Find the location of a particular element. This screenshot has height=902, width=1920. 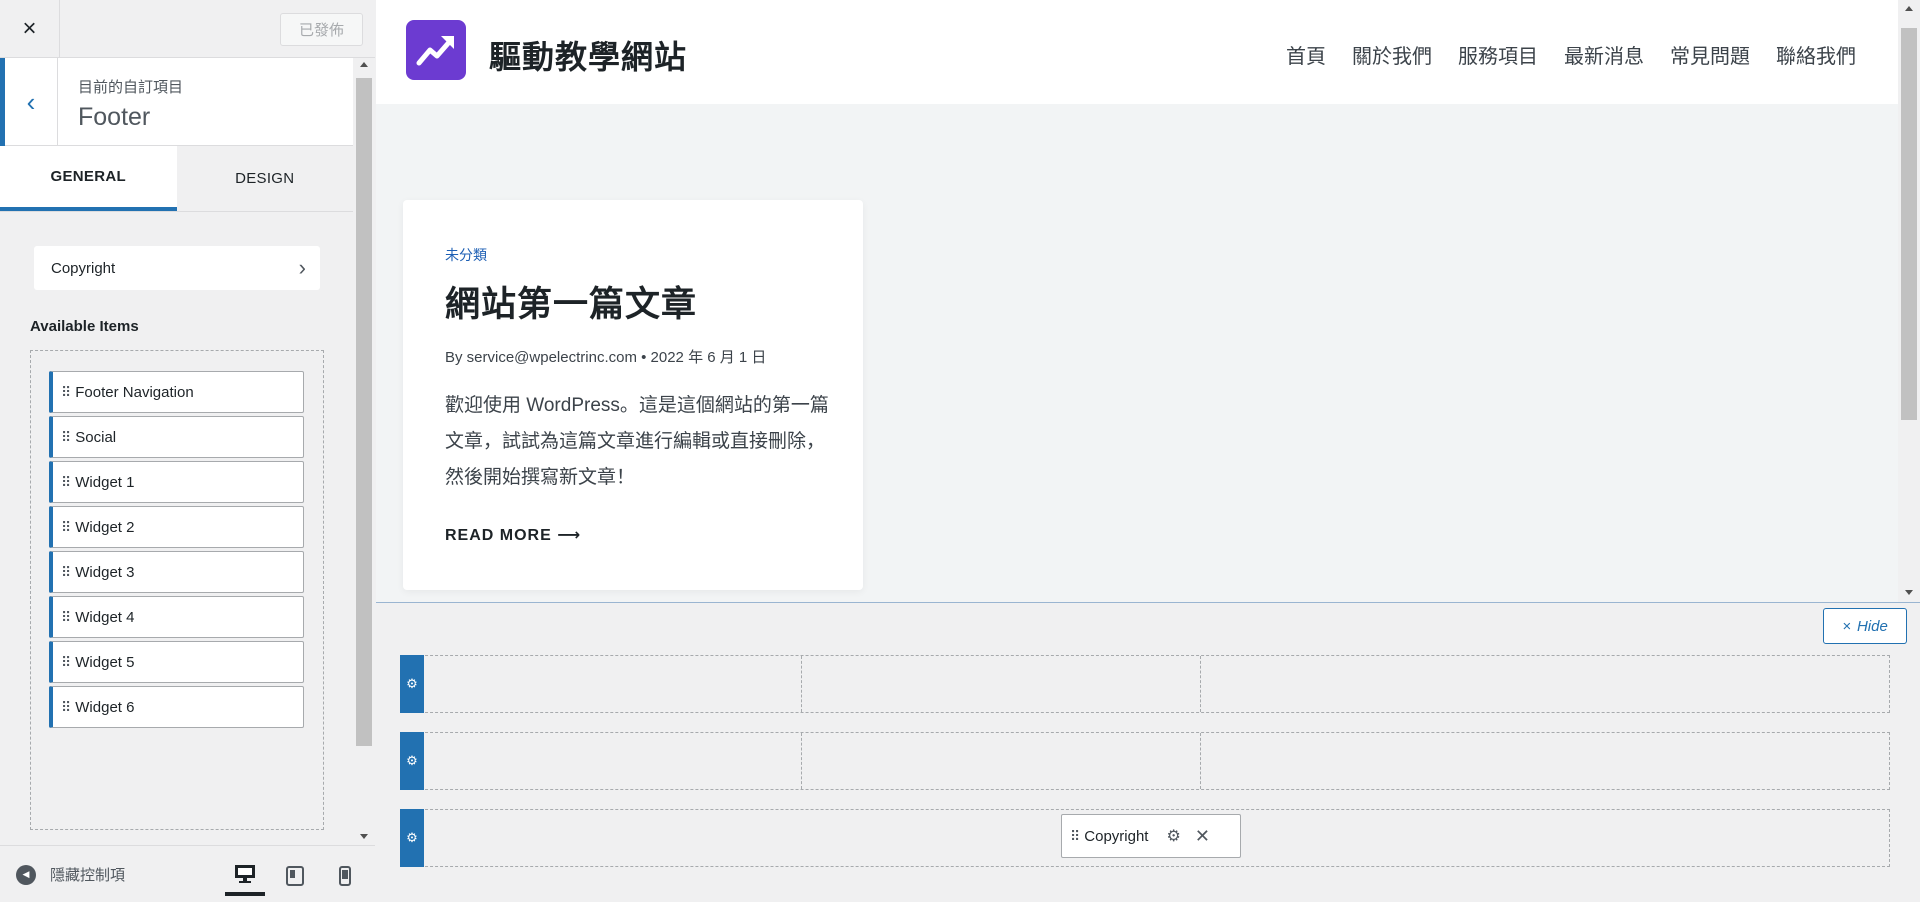

available-item-footer-navigation: ⠿ Footer Navigation is located at coordinates (176, 392).